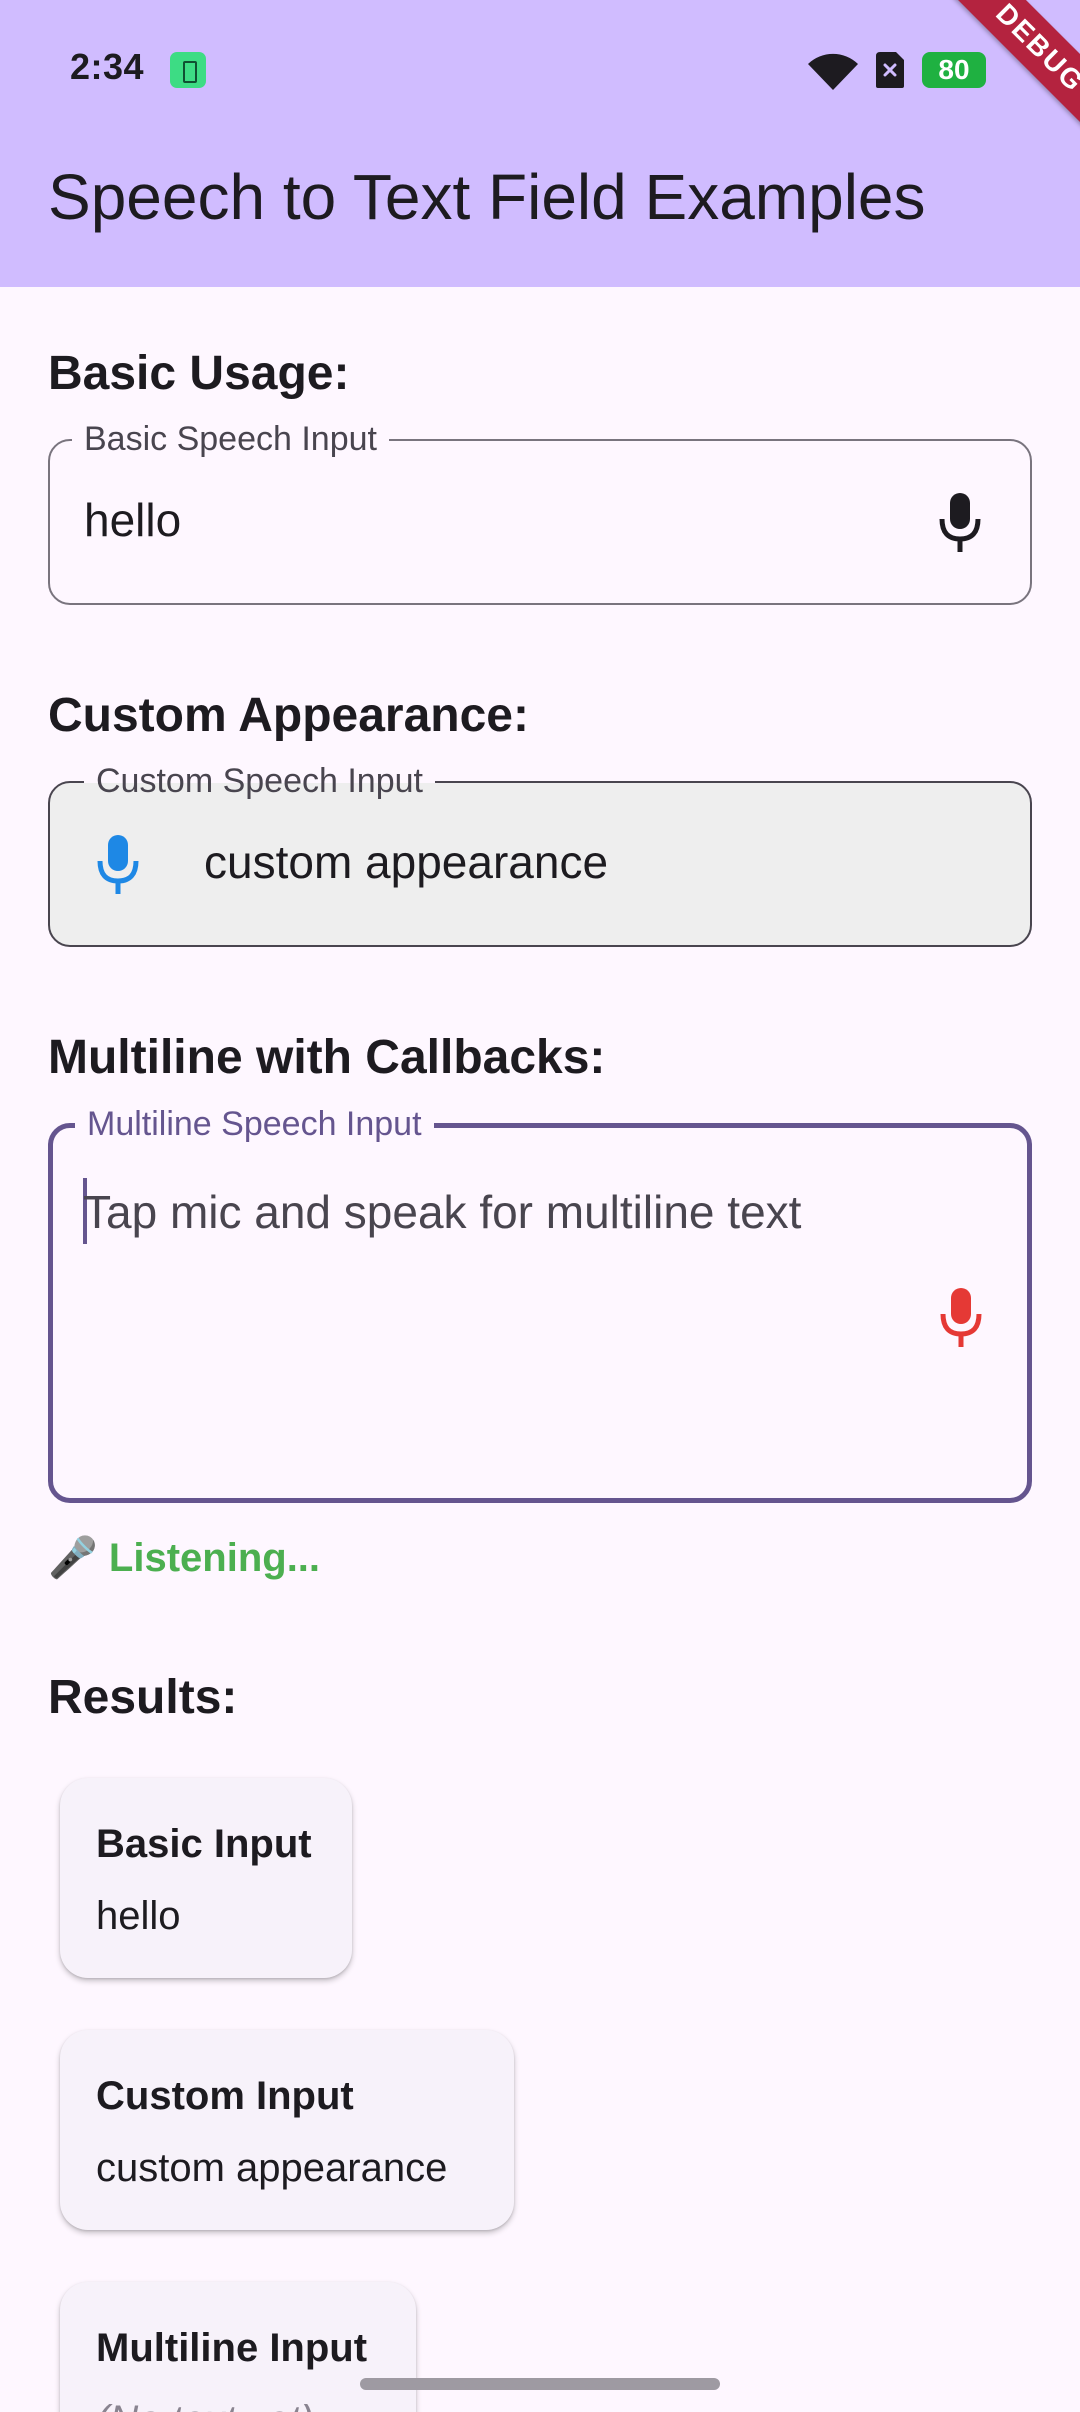 This screenshot has height=2412, width=1080. Describe the element at coordinates (206, 1878) in the screenshot. I see `result-card-basic: Basic Input hello` at that location.